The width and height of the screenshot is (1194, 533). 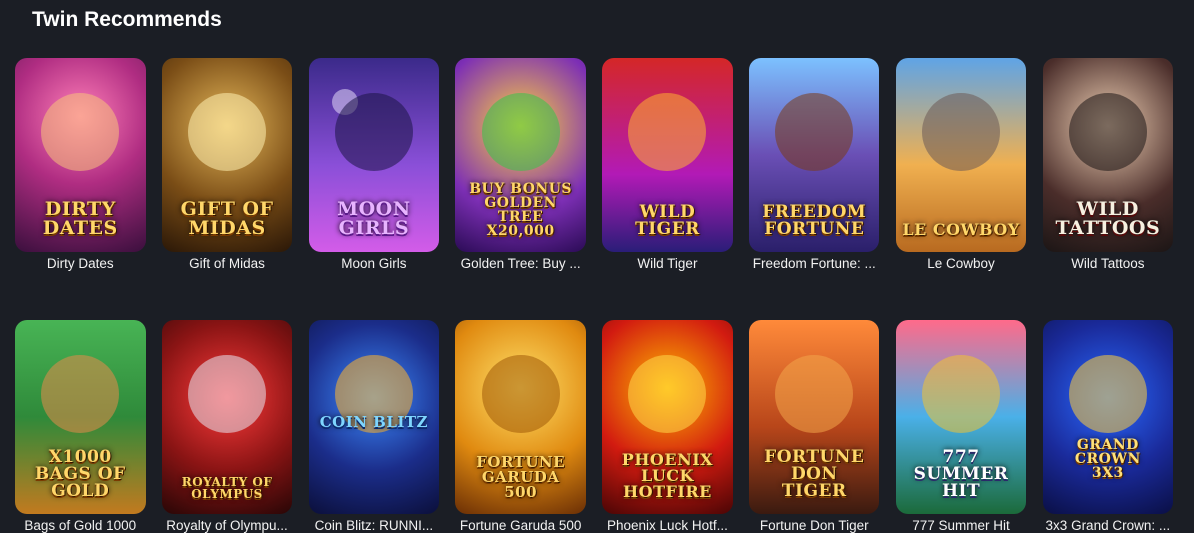 What do you see at coordinates (80, 393) in the screenshot?
I see `leprechaun-art` at bounding box center [80, 393].